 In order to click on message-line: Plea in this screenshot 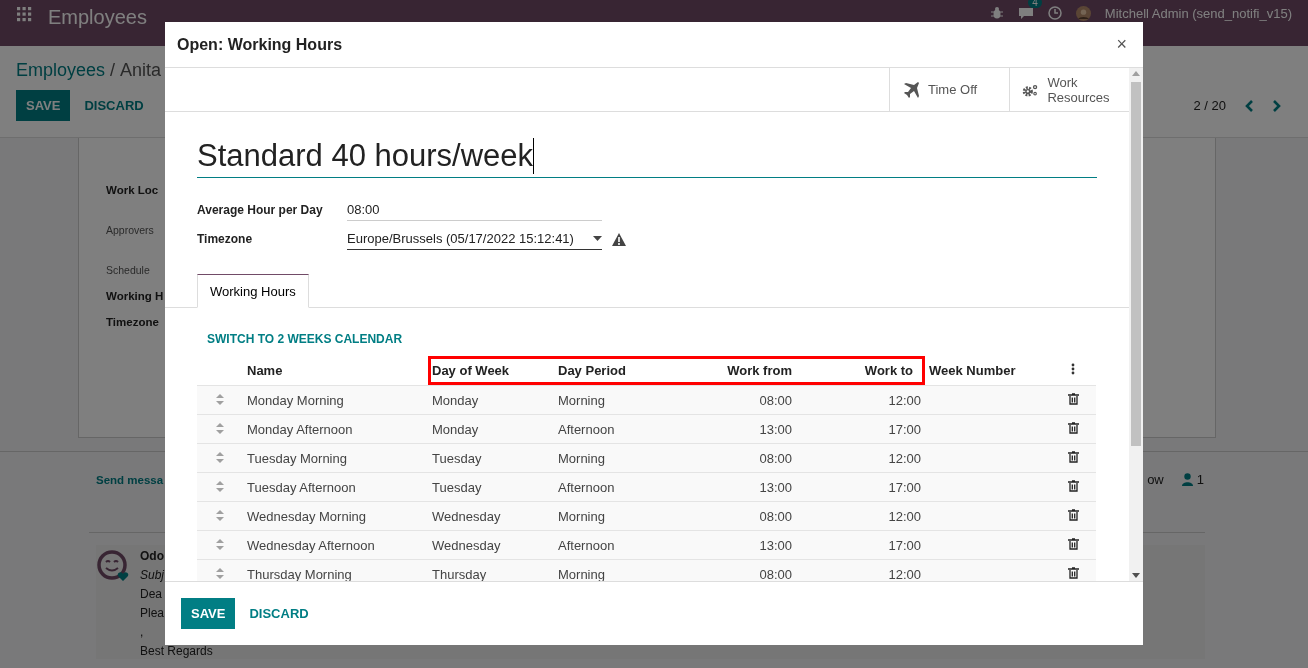, I will do `click(152, 613)`.